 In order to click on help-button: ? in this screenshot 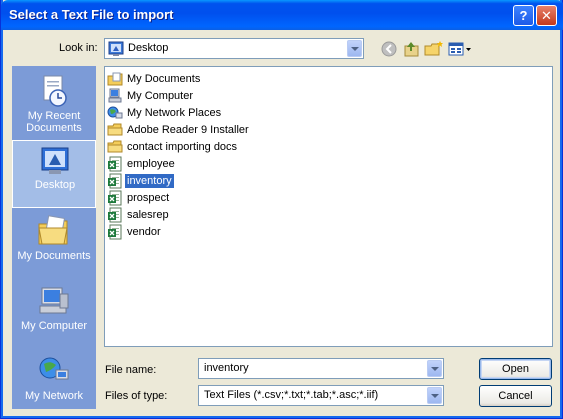, I will do `click(523, 15)`.